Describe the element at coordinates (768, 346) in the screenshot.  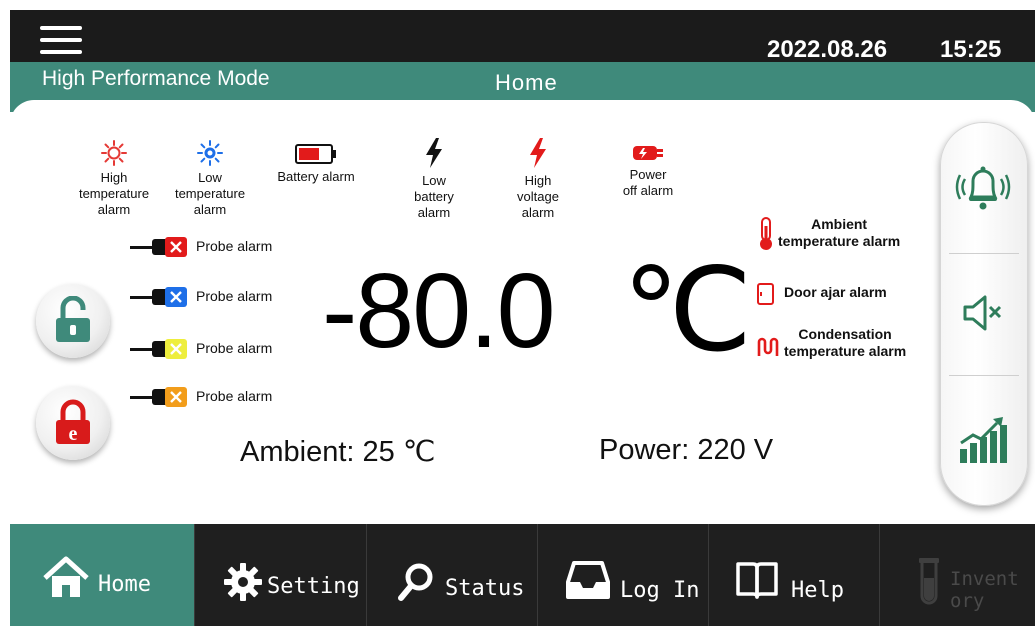
I see `heating-coil-icon` at that location.